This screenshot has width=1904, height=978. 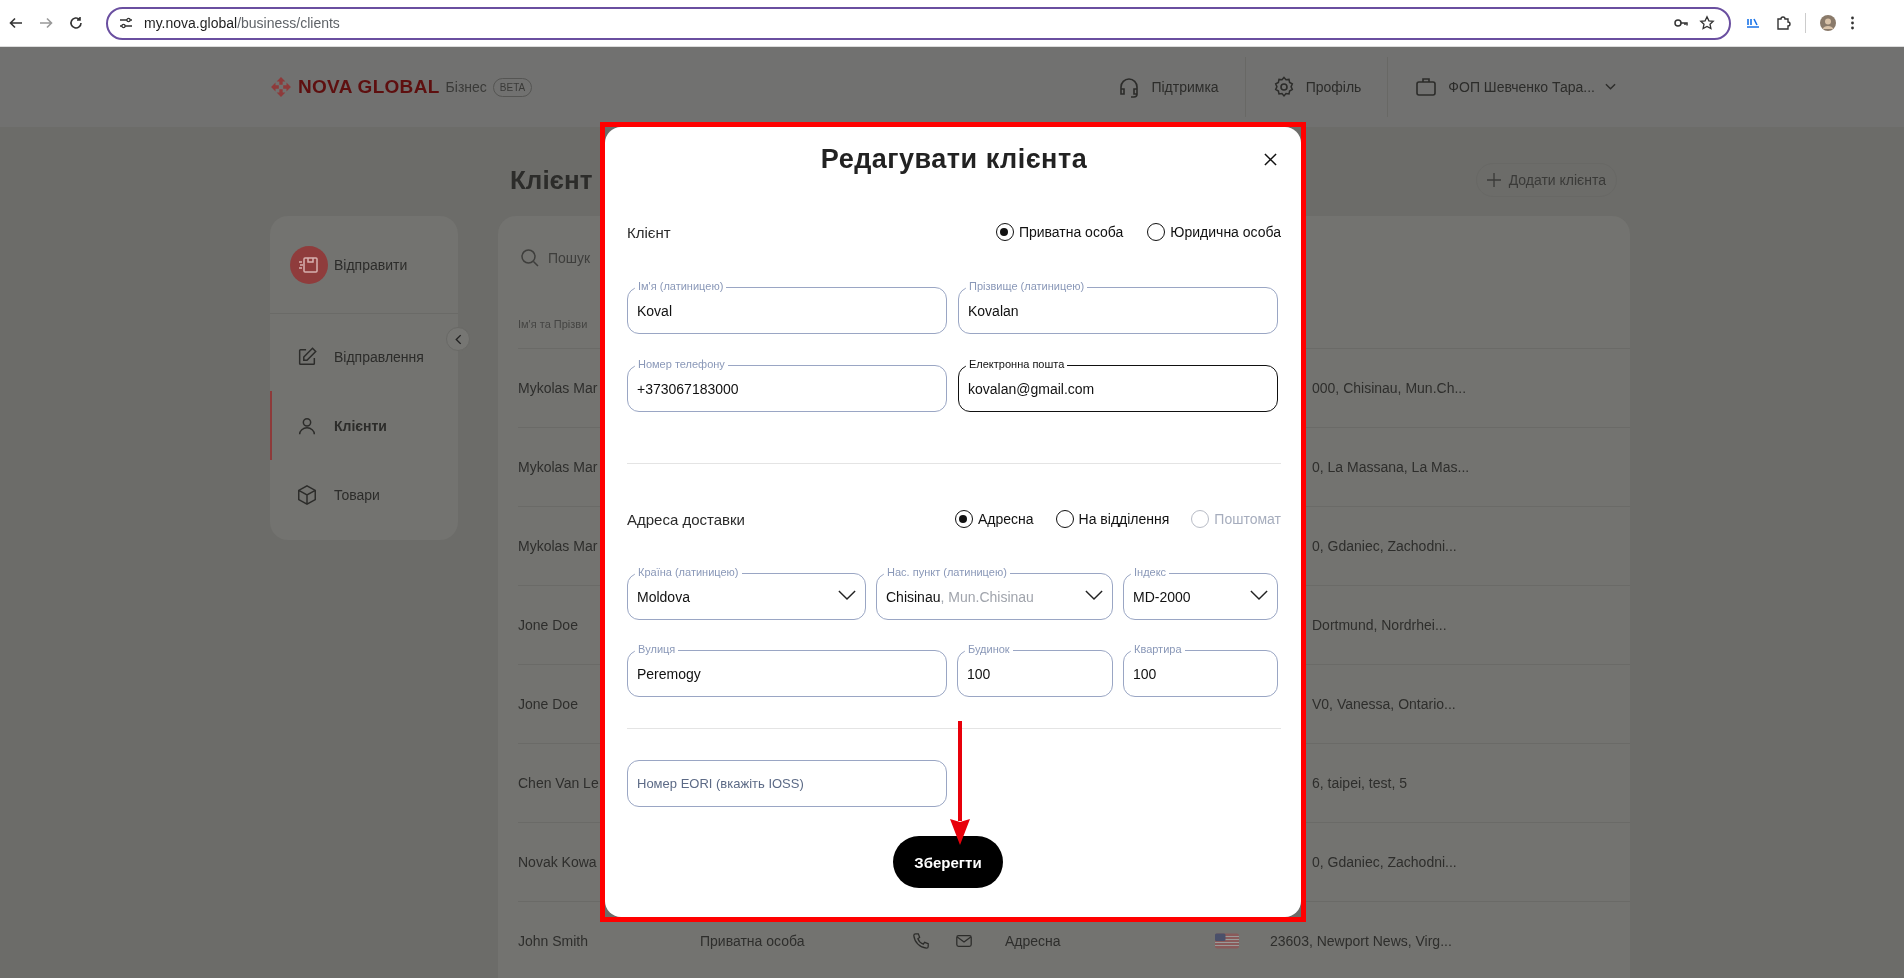 I want to click on page-title: Клієнт, so click(x=551, y=180).